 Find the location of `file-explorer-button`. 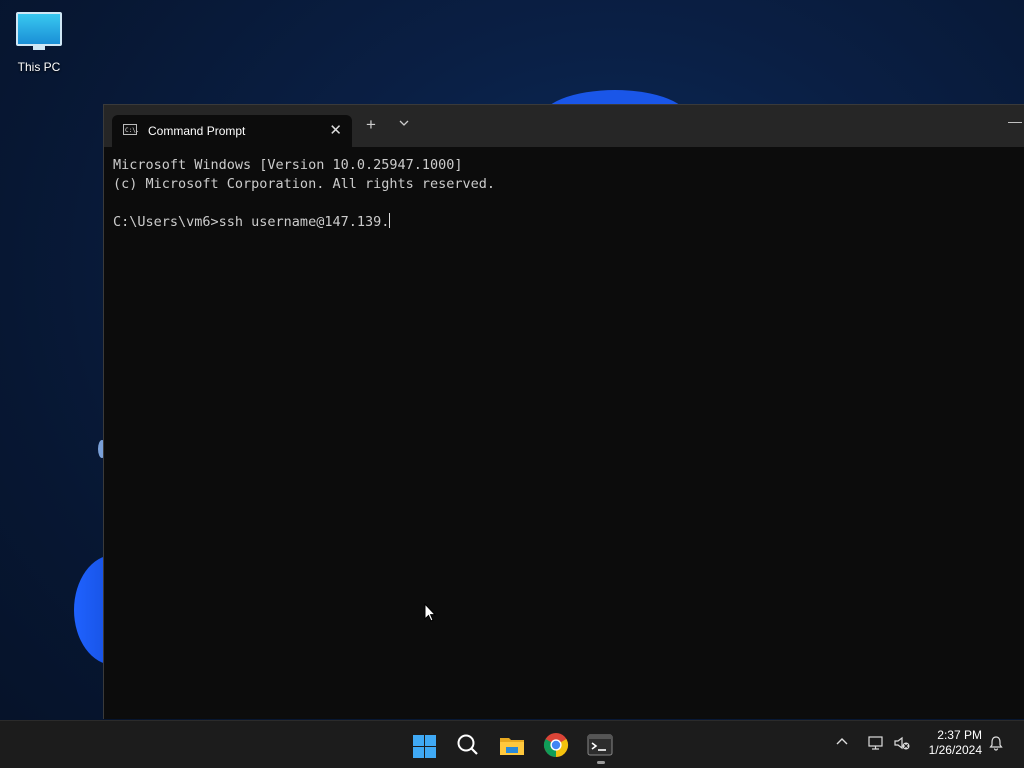

file-explorer-button is located at coordinates (512, 745).